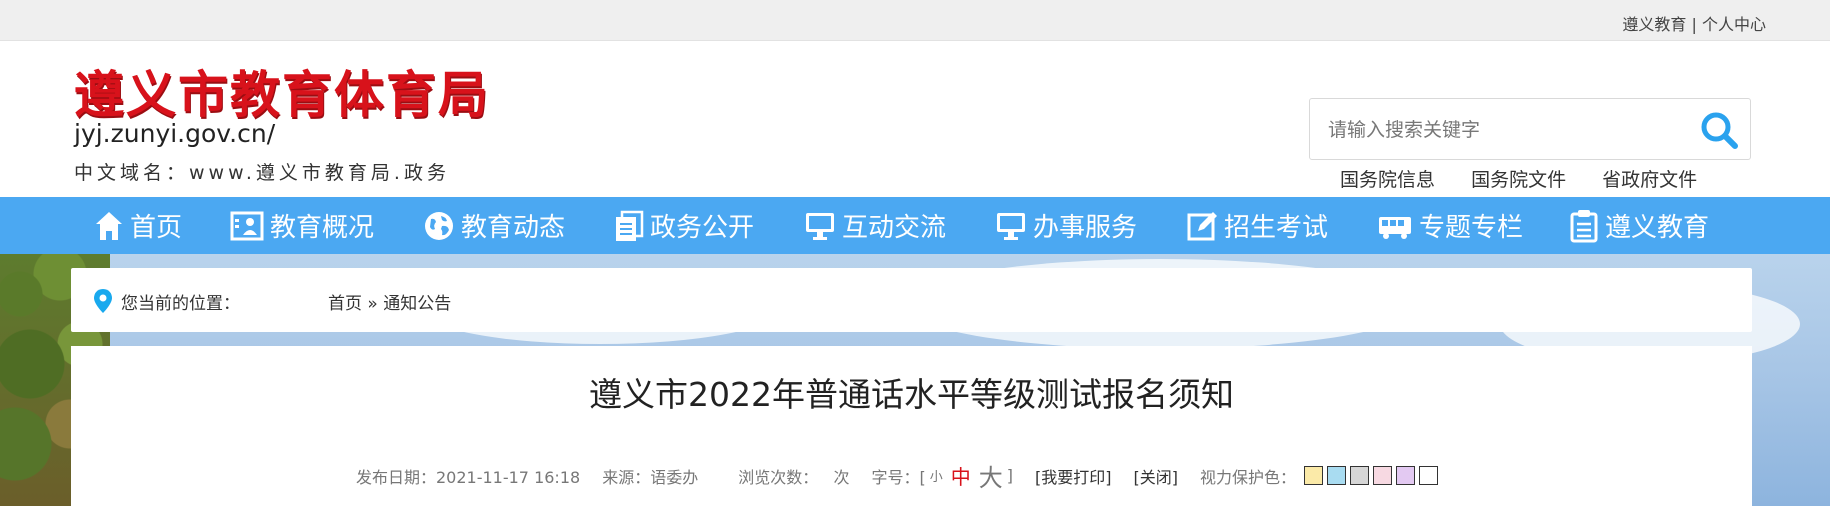 The height and width of the screenshot is (506, 1830). What do you see at coordinates (175, 133) in the screenshot?
I see `logo-domain: jyj.zunyi.gov.cn/` at bounding box center [175, 133].